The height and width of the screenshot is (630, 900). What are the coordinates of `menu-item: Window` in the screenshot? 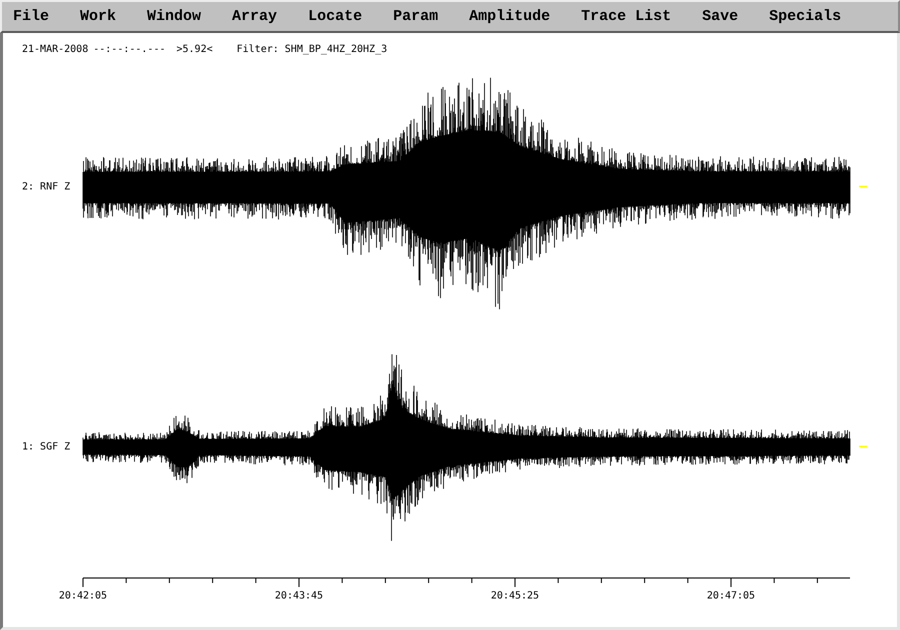 It's located at (174, 17).